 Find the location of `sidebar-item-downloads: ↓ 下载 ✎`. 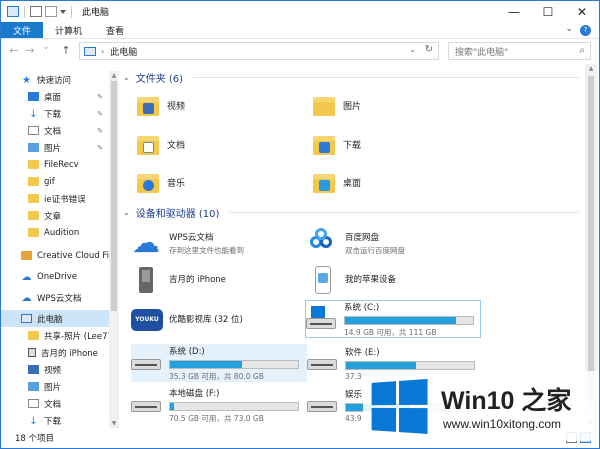

sidebar-item-downloads: ↓ 下载 ✎ is located at coordinates (55, 113).